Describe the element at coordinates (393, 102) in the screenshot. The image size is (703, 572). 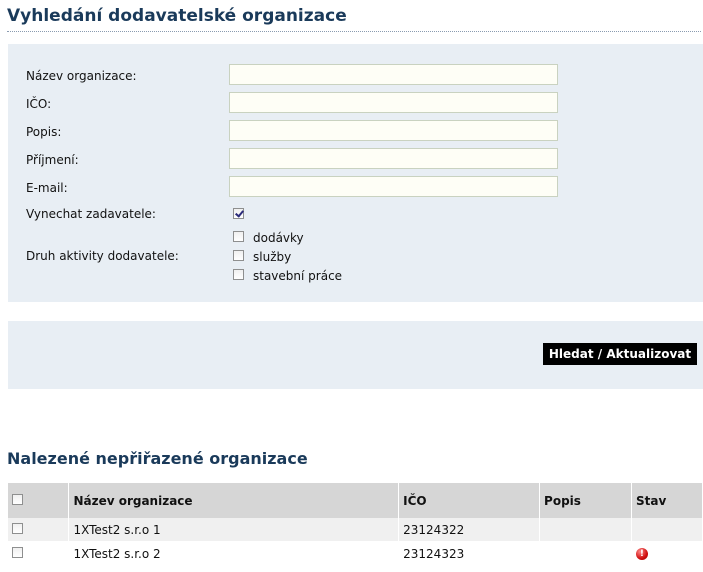
I see `ico-input` at that location.